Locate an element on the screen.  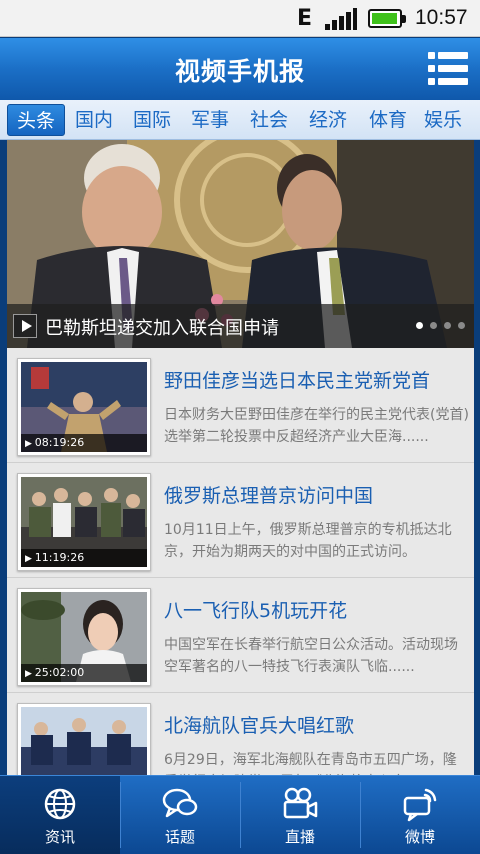
video-thumbnail is located at coordinates (84, 739).